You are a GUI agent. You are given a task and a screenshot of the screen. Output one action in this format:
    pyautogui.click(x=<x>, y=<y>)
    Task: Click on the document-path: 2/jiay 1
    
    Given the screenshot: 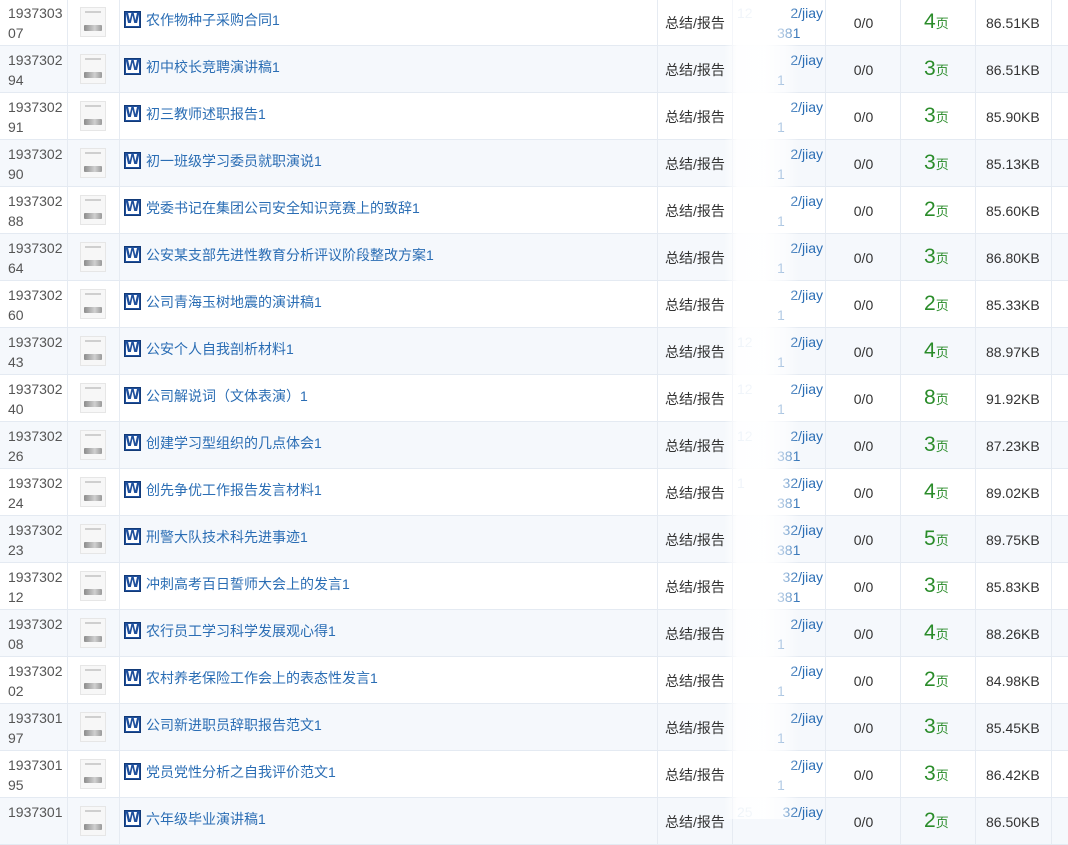 What is the action you would take?
    pyautogui.click(x=780, y=117)
    